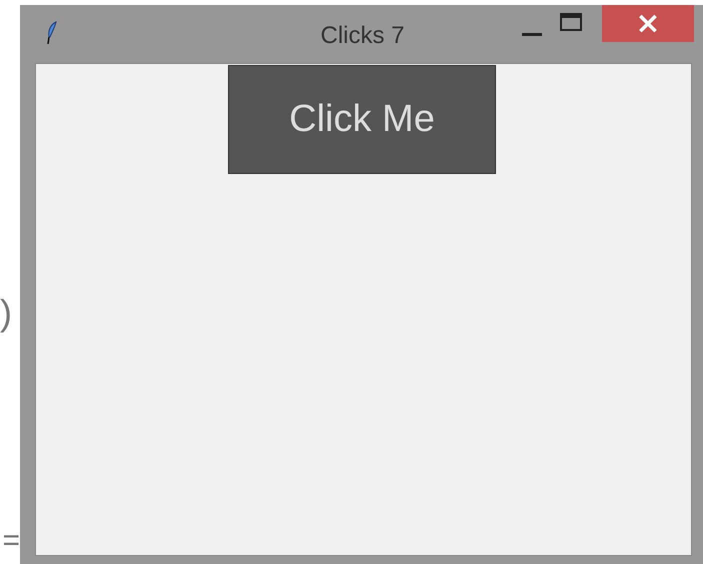  I want to click on backdrop-text: ), so click(6, 313).